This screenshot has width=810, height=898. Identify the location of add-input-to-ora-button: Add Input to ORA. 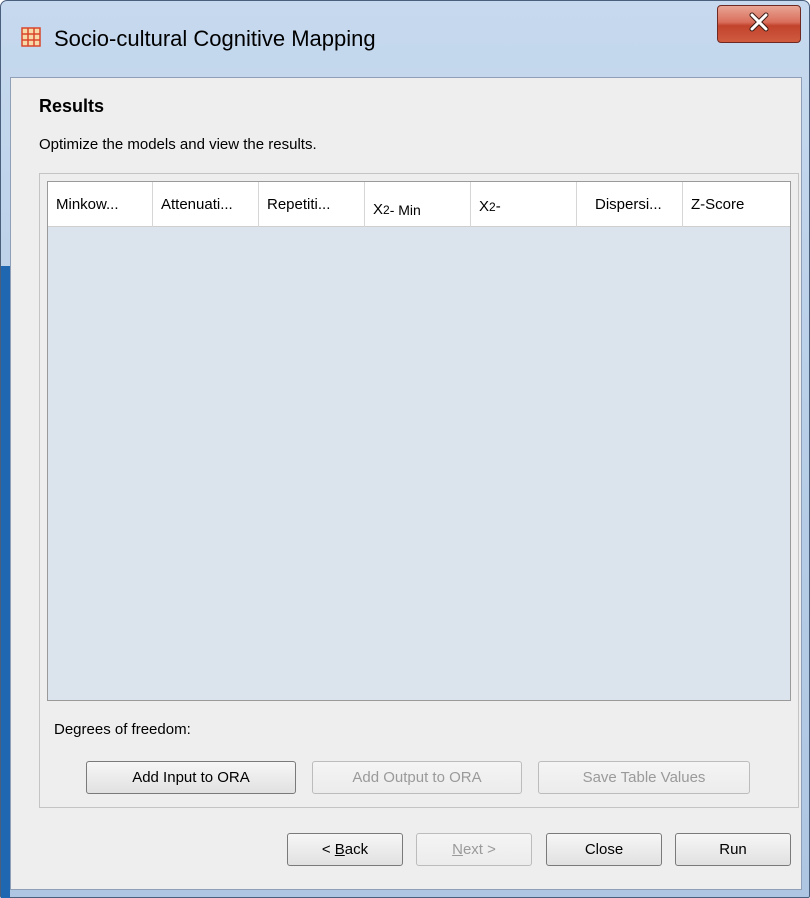
(191, 777).